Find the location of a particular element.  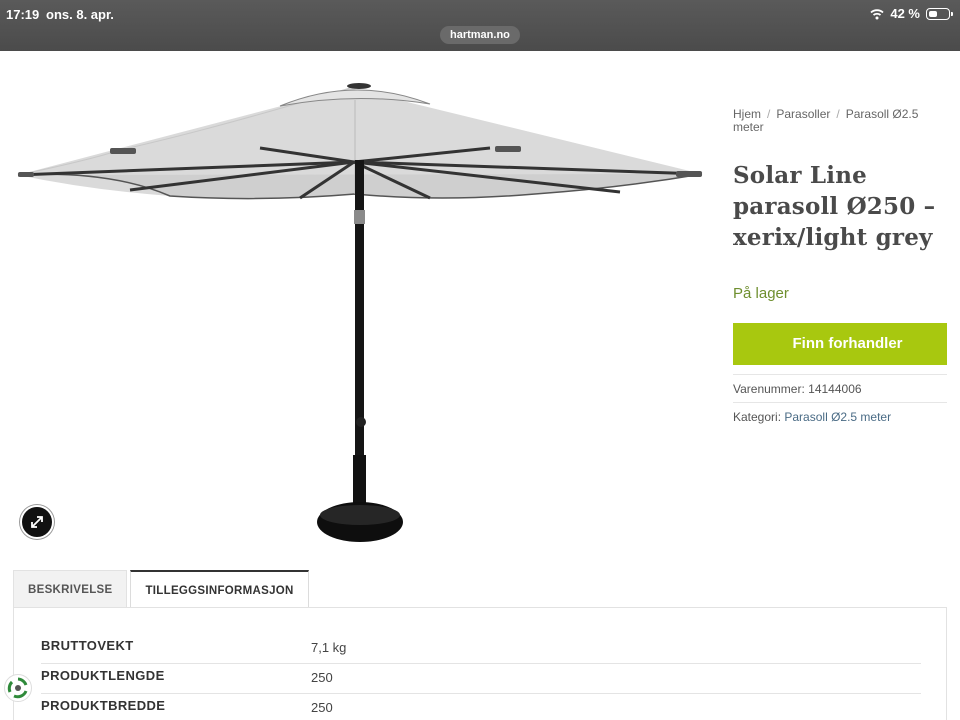

sku-label: Varenummer: is located at coordinates (769, 389).